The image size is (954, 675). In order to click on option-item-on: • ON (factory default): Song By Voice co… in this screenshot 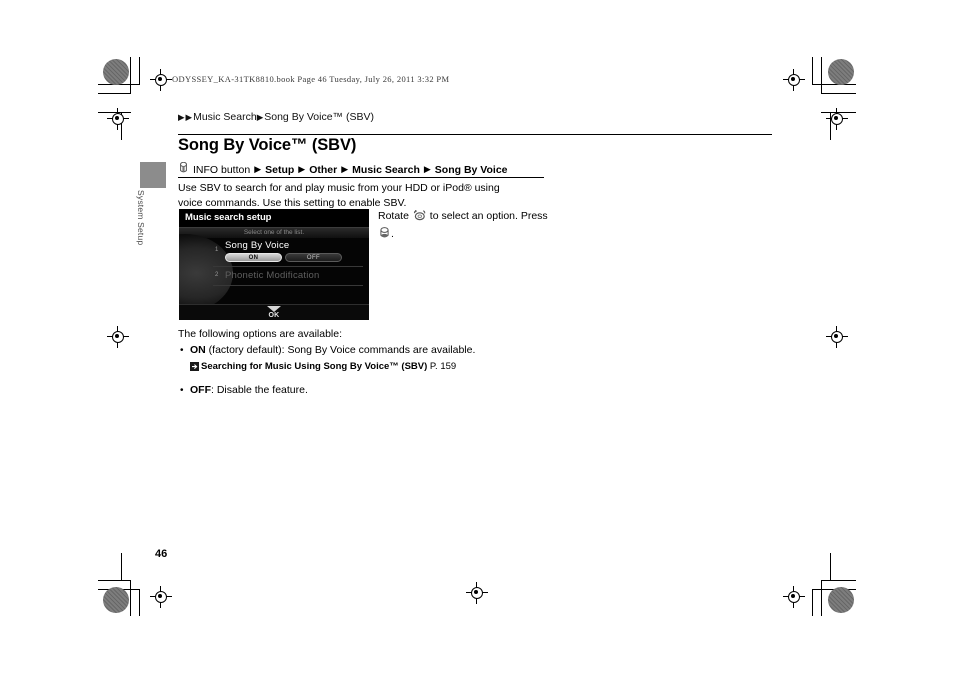, I will do `click(348, 359)`.